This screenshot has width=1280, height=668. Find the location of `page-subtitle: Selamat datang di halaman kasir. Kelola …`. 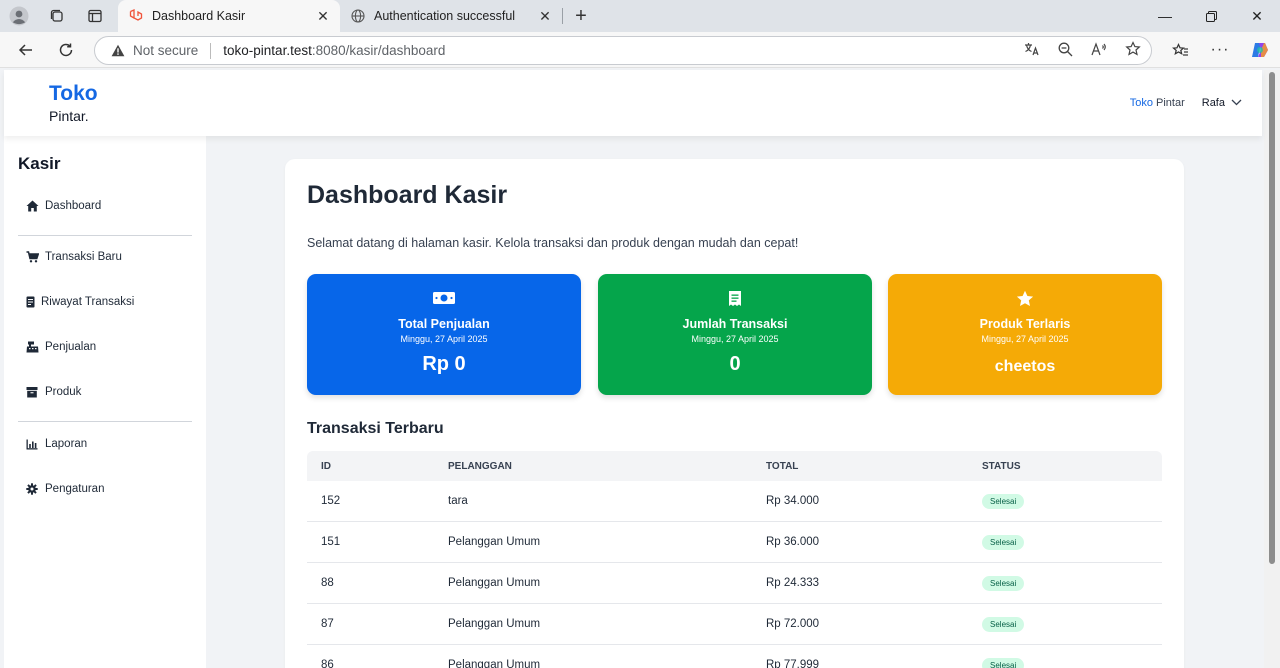

page-subtitle: Selamat datang di halaman kasir. Kelola … is located at coordinates (553, 243).